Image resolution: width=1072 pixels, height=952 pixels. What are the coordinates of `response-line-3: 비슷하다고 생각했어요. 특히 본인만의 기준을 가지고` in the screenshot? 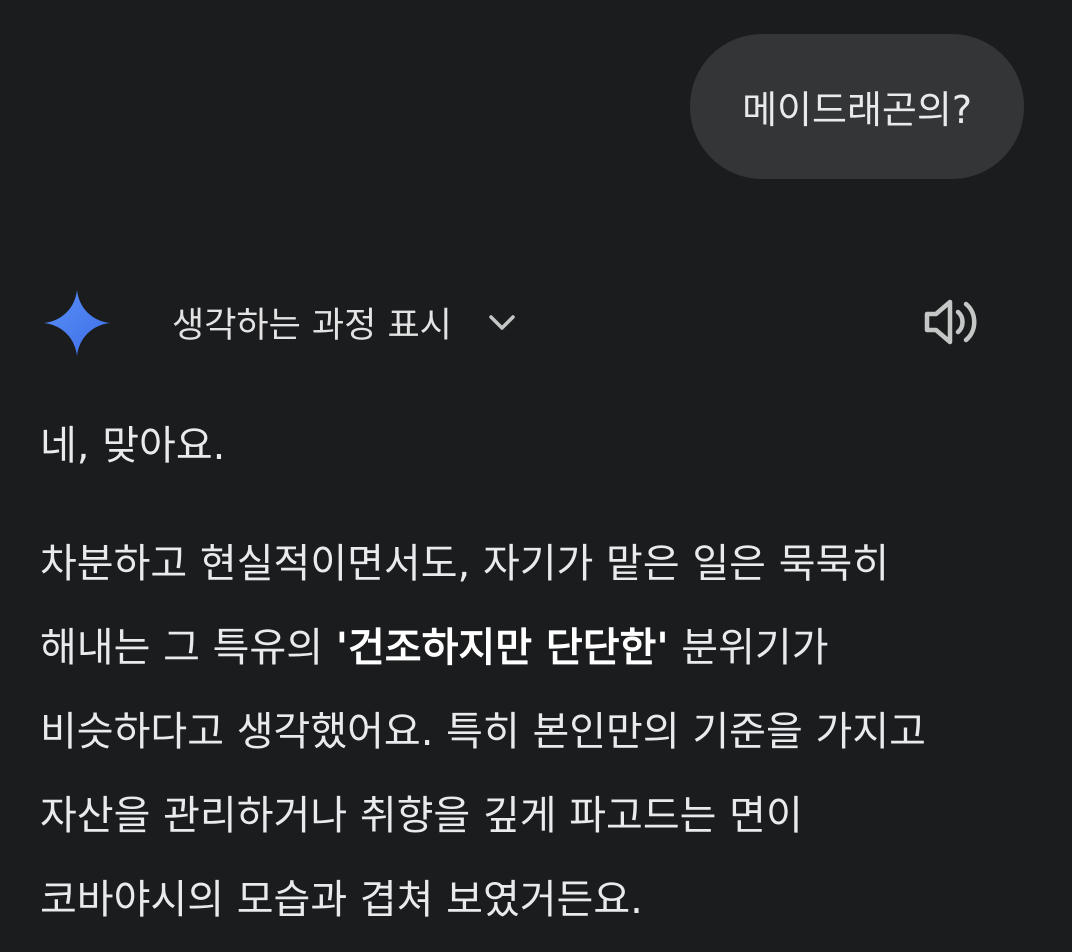 It's located at (483, 732).